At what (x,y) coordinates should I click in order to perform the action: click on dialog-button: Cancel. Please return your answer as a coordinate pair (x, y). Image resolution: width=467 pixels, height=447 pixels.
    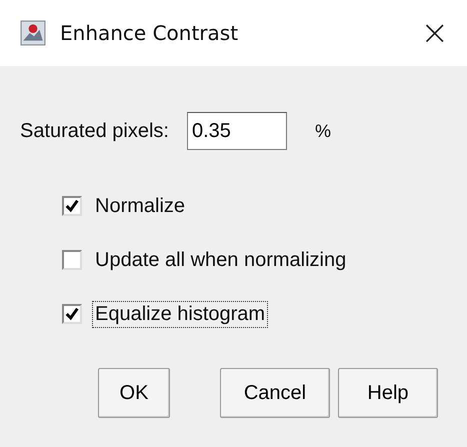
    Looking at the image, I should click on (275, 393).